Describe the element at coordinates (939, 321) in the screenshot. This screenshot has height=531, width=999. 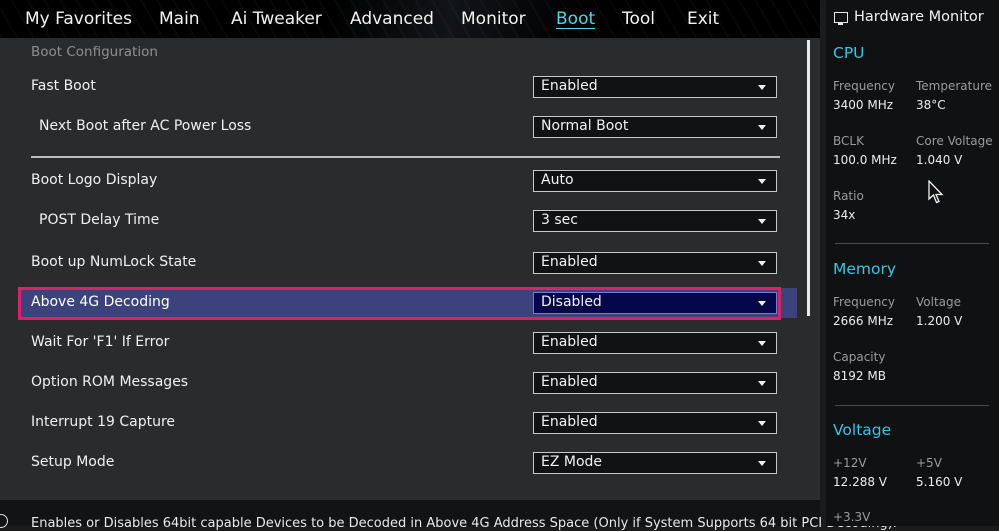
I see `memory-voltage-value: 1.200 V` at that location.